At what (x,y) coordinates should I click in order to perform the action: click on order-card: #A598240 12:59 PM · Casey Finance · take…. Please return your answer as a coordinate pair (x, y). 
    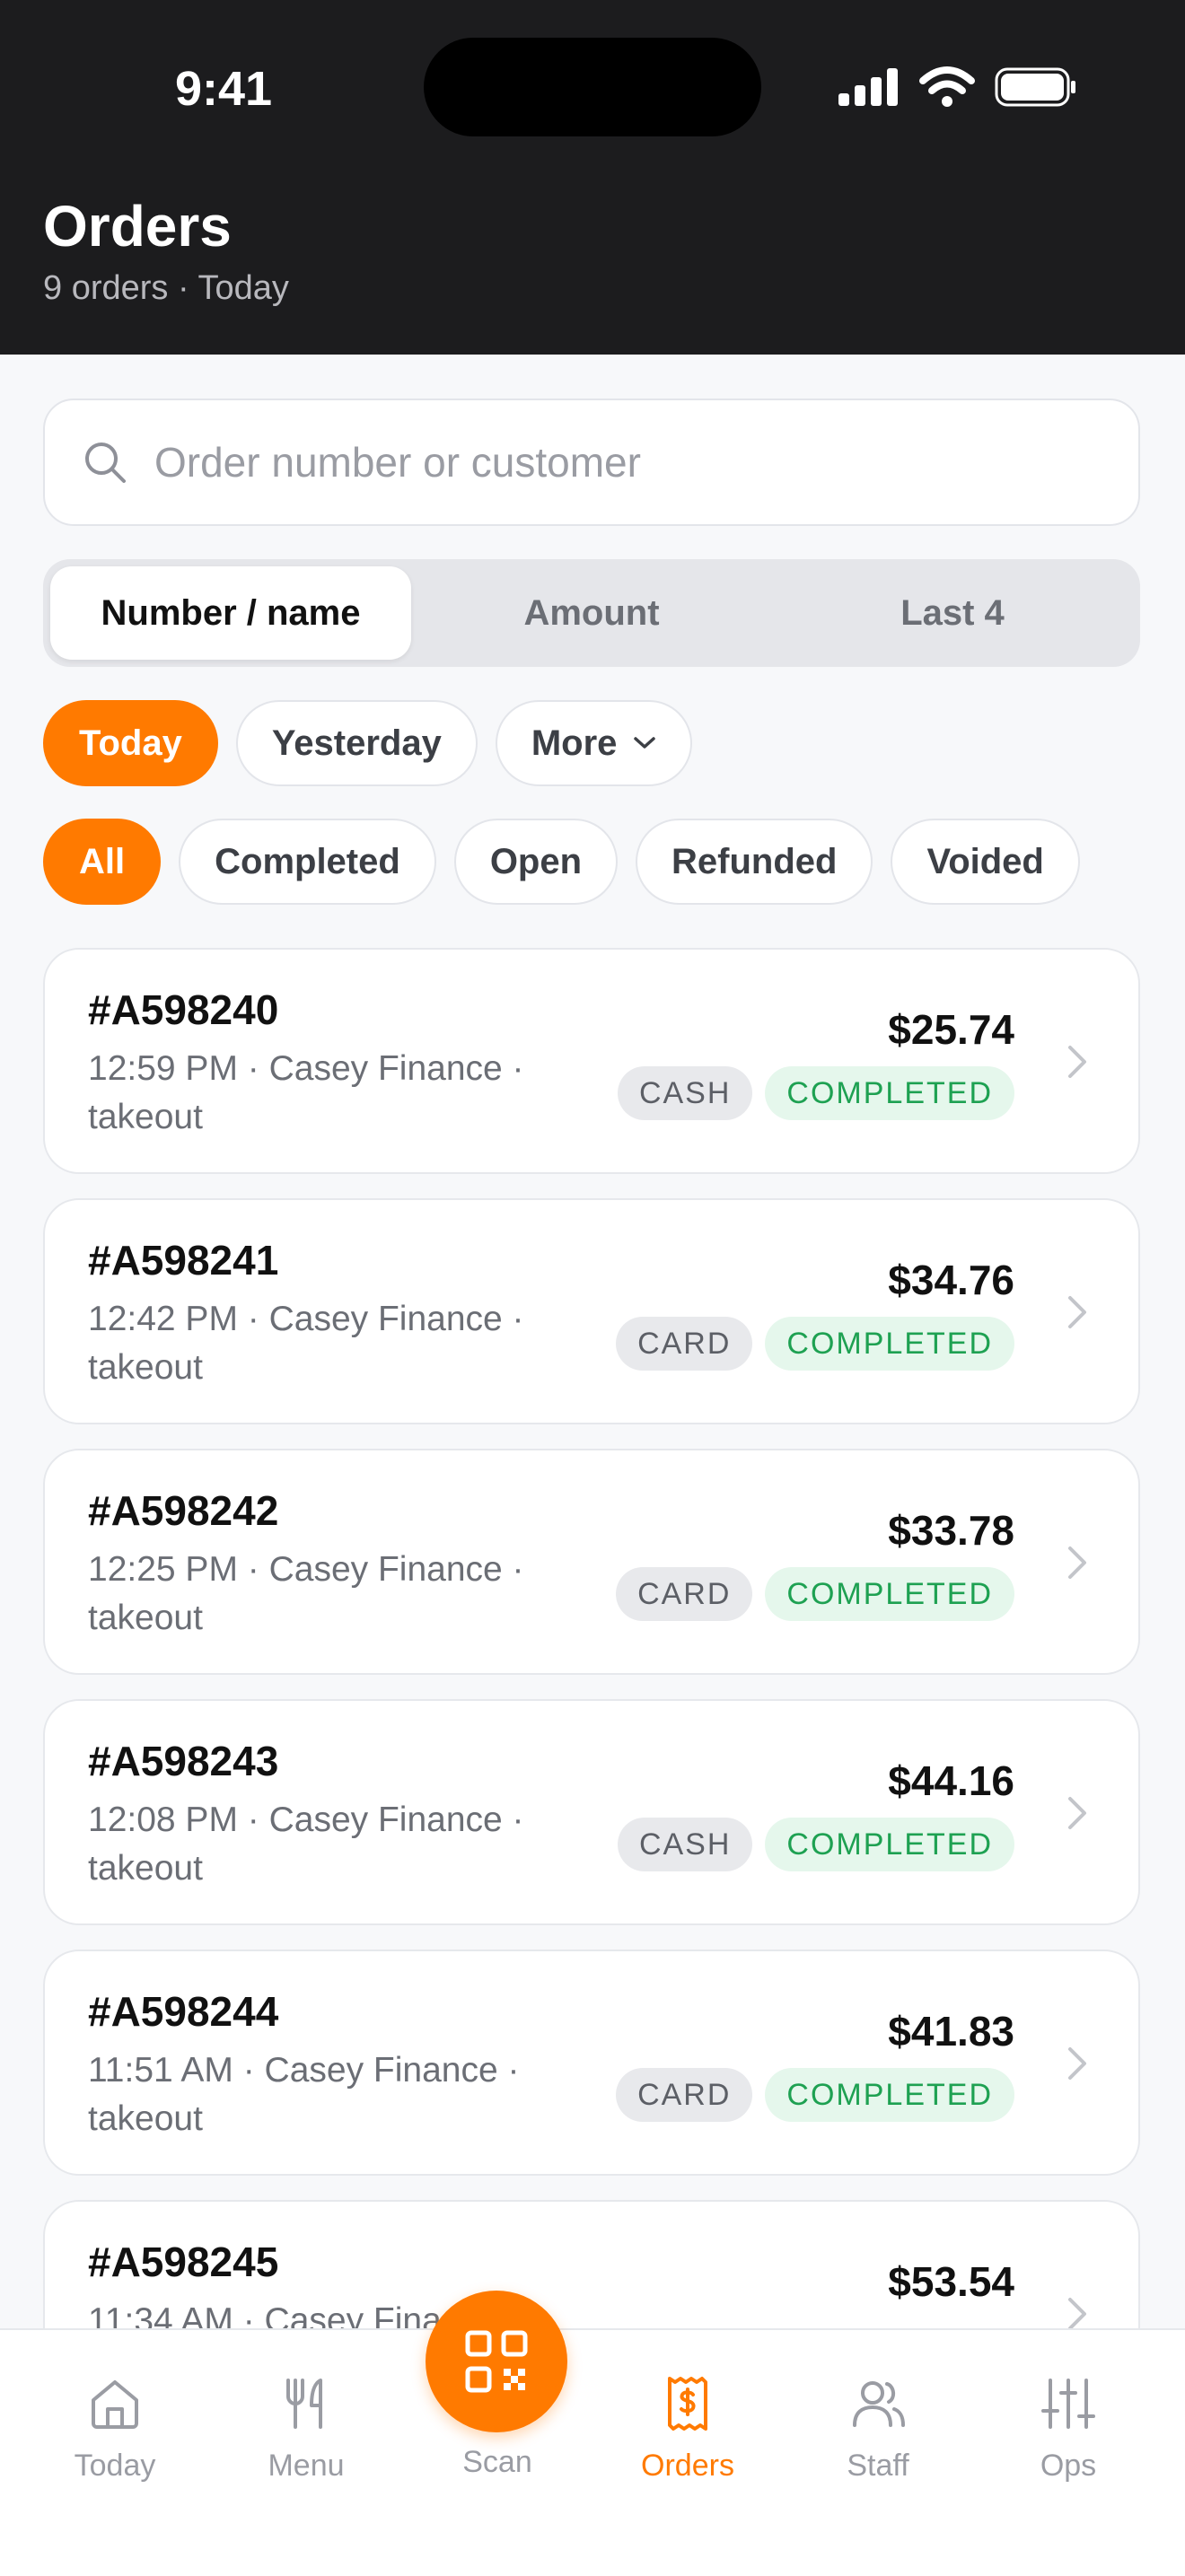
    Looking at the image, I should click on (591, 1061).